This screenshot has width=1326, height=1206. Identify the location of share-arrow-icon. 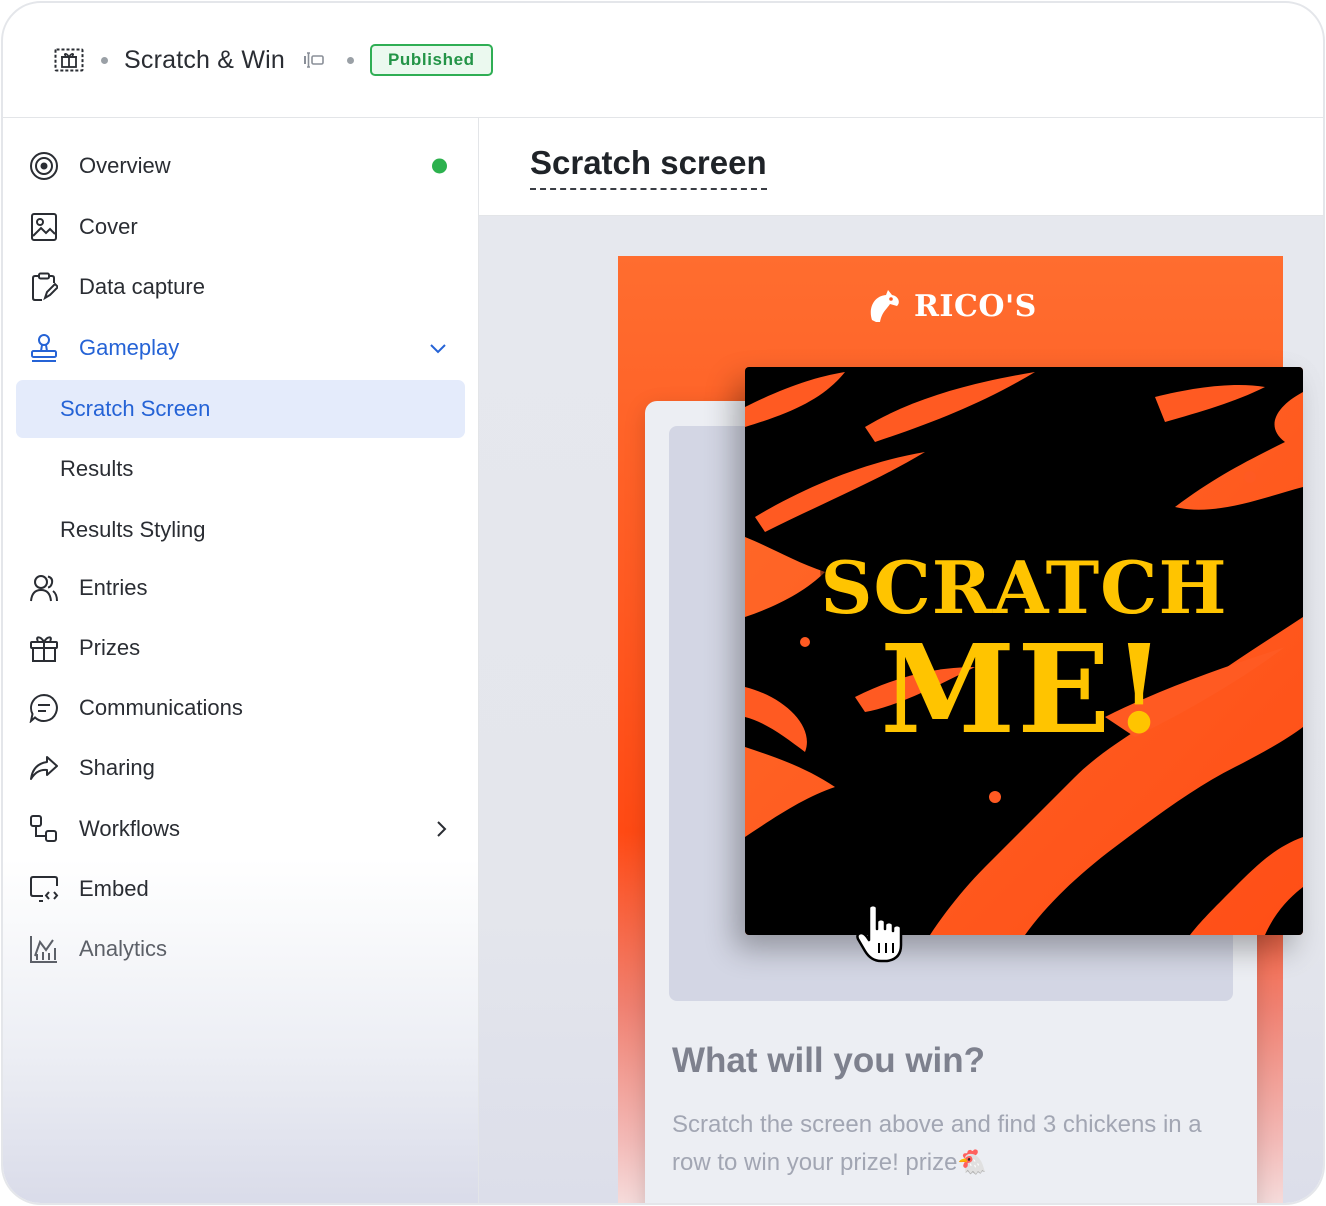
(44, 768).